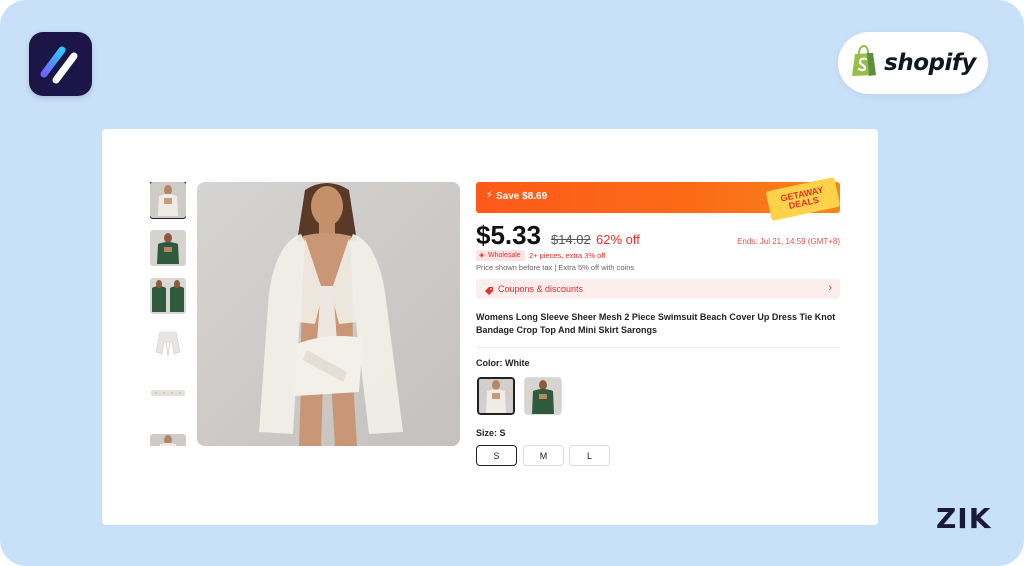 Image resolution: width=1024 pixels, height=566 pixels. Describe the element at coordinates (60, 64) in the screenshot. I see `app-logo-icon` at that location.